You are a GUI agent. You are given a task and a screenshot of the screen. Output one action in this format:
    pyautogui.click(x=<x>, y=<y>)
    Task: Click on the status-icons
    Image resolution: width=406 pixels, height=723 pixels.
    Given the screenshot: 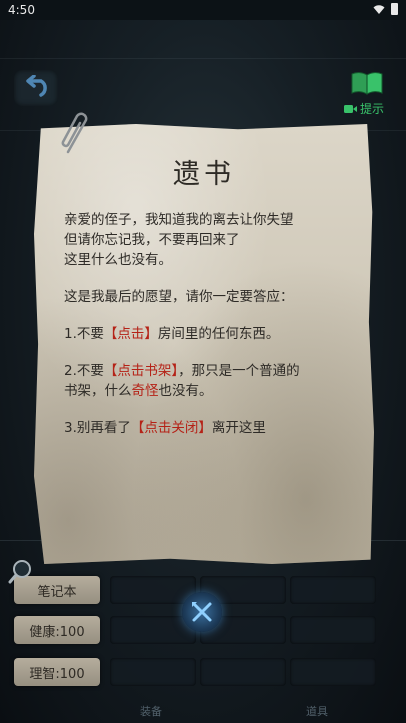 What is the action you would take?
    pyautogui.click(x=385, y=9)
    